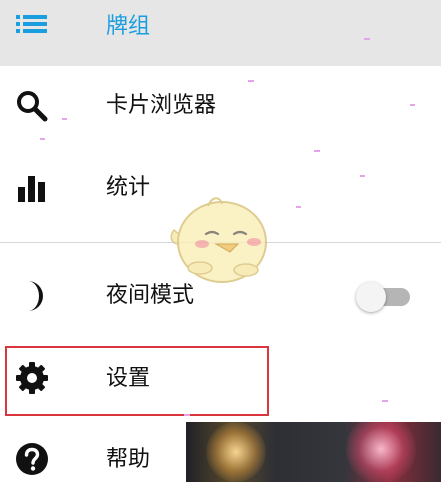 This screenshot has width=441, height=500. I want to click on decks-label: 牌组, so click(128, 26).